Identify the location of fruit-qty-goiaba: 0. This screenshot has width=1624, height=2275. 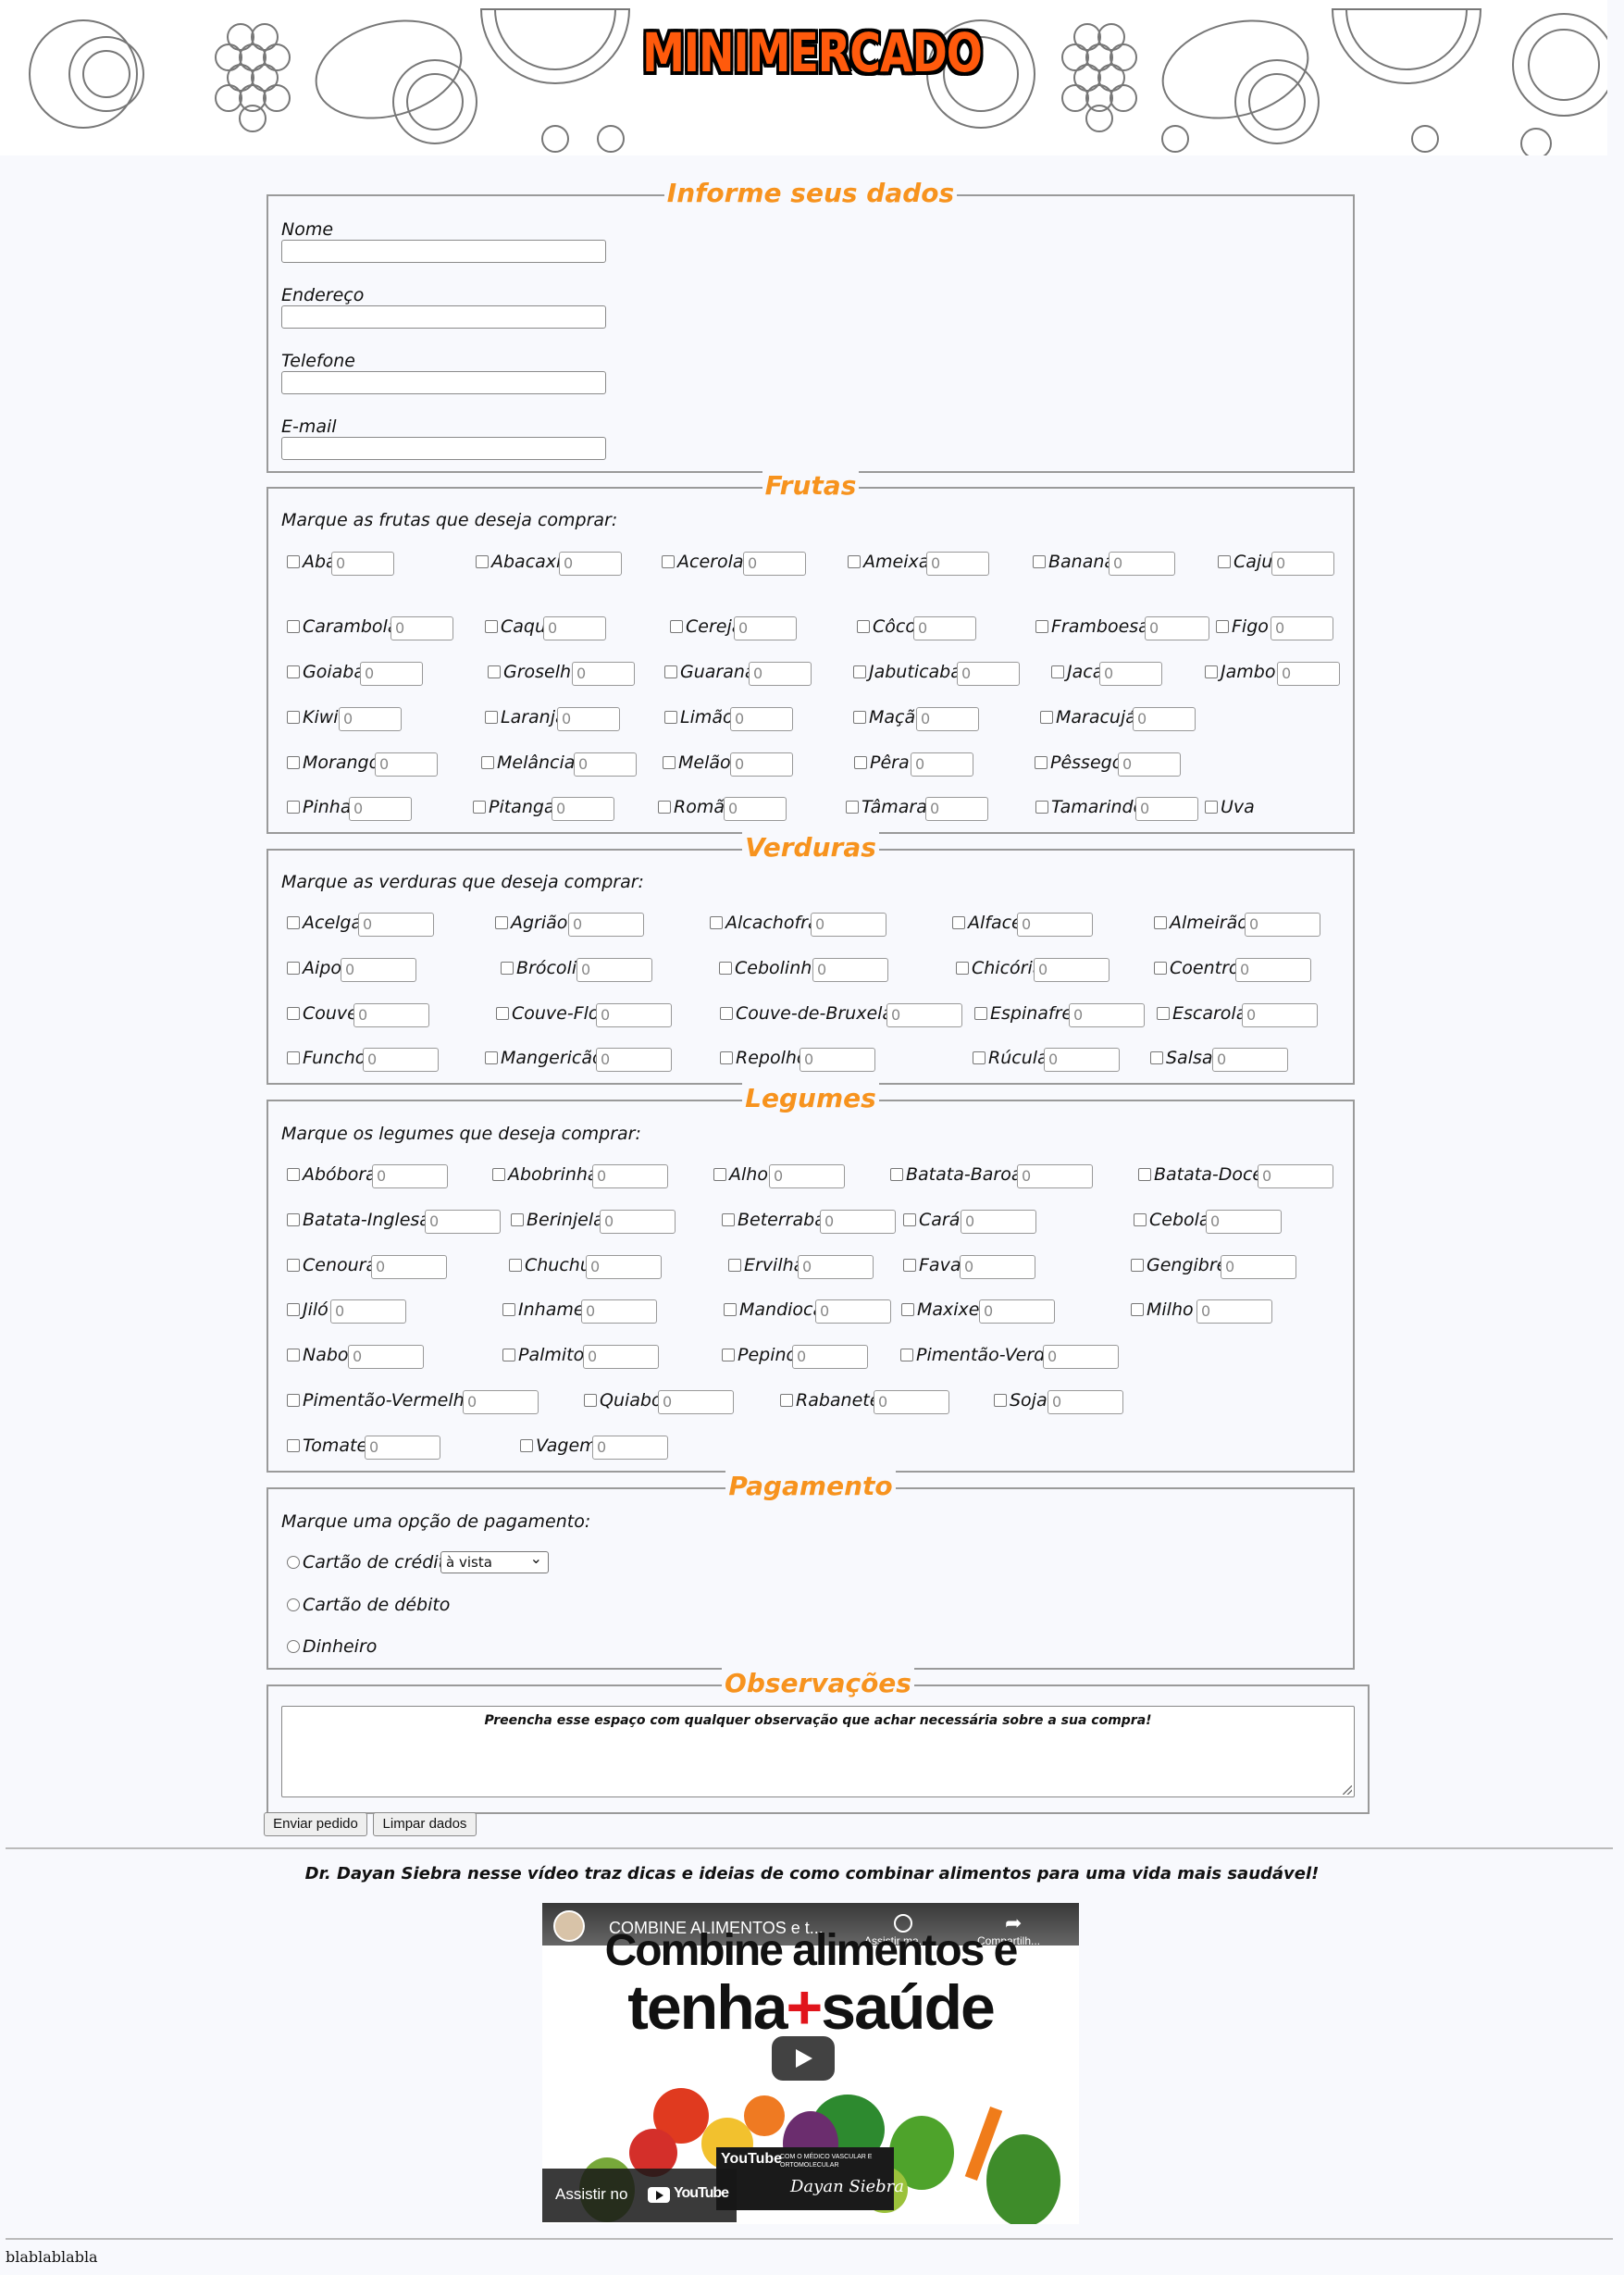
(391, 674).